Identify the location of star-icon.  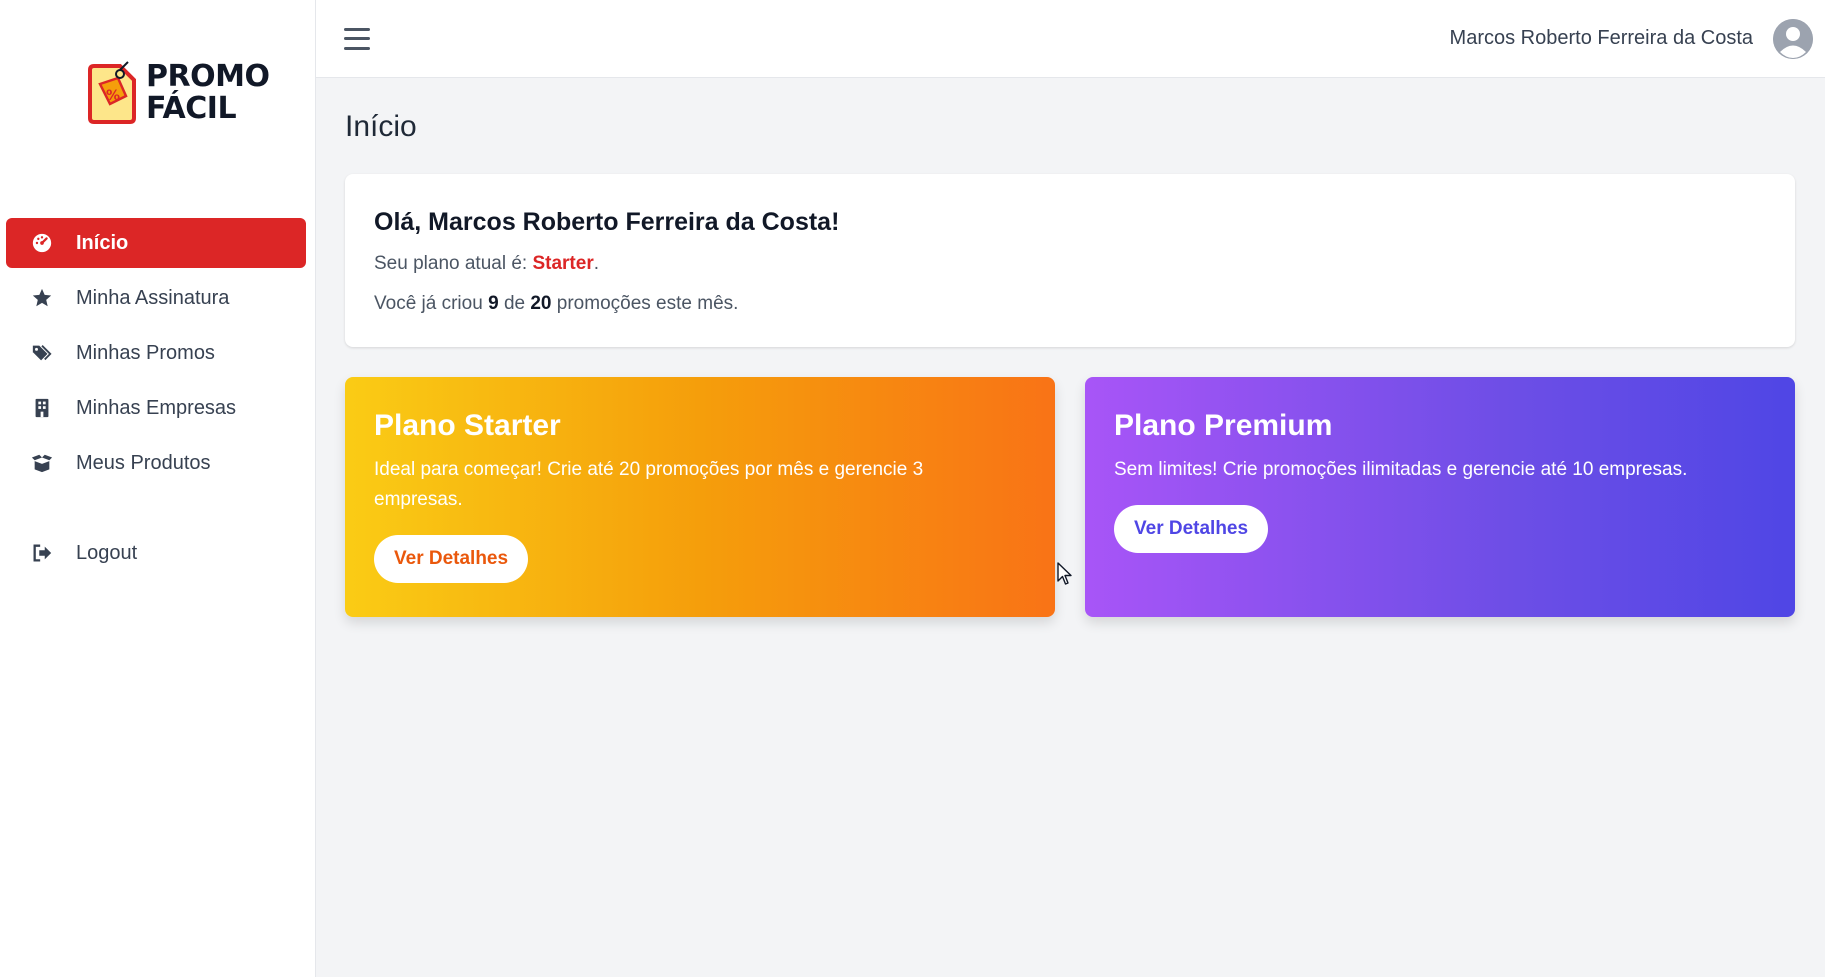
(42, 298).